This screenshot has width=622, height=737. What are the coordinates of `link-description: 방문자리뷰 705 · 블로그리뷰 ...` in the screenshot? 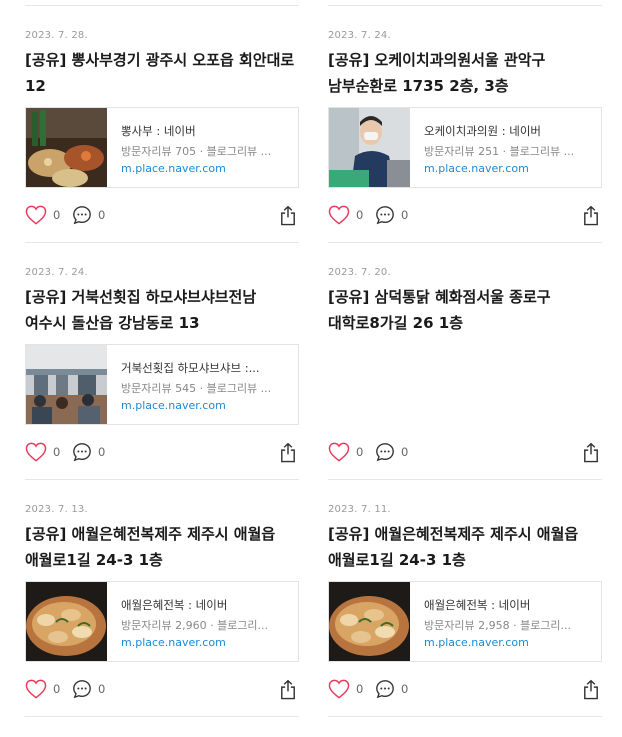 It's located at (196, 151).